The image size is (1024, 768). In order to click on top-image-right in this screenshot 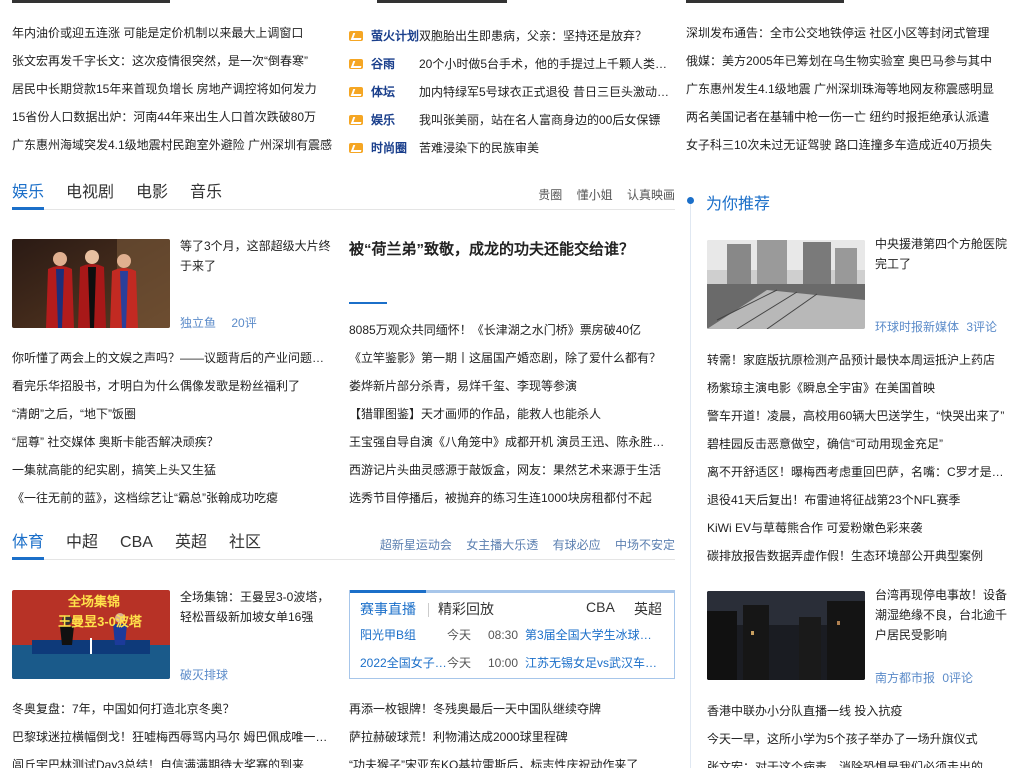, I will do `click(765, 1)`.